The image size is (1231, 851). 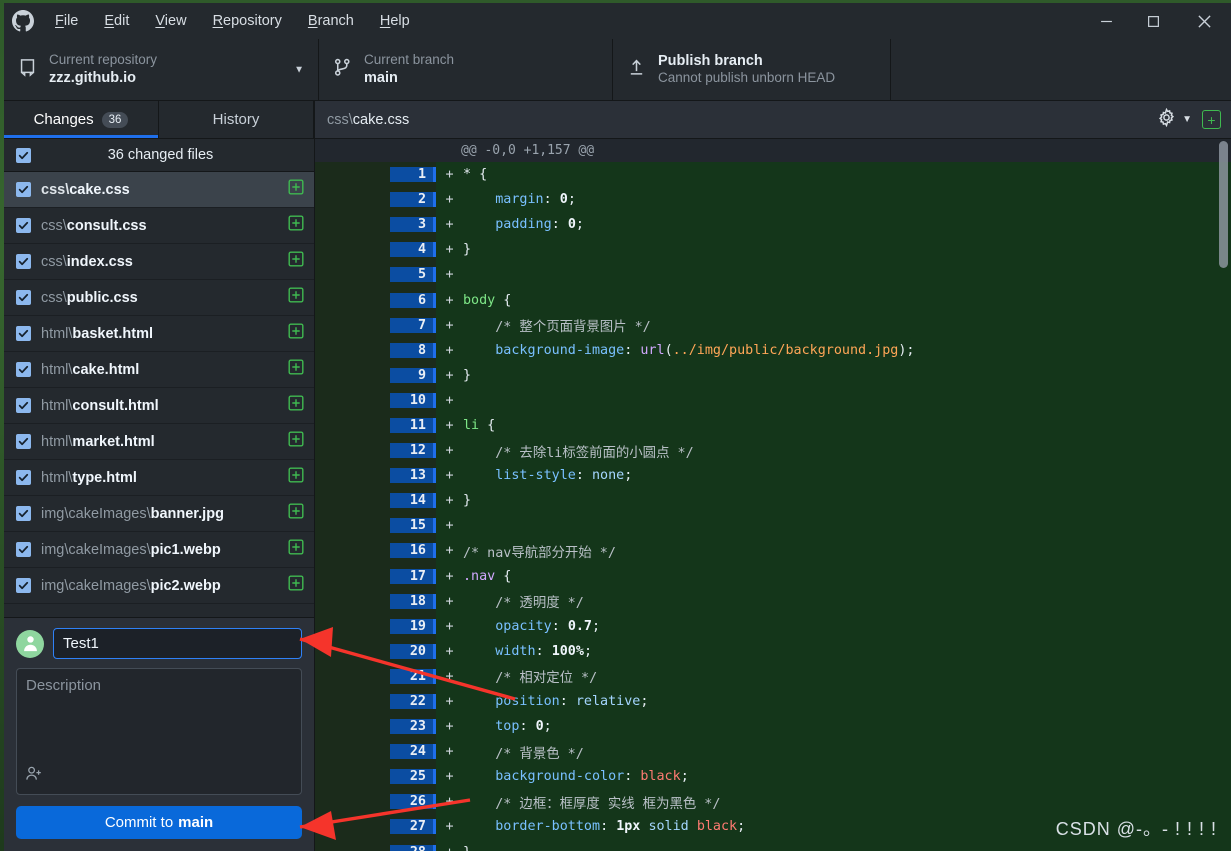 I want to click on diff-line: 22 + position: relative;, so click(x=773, y=701).